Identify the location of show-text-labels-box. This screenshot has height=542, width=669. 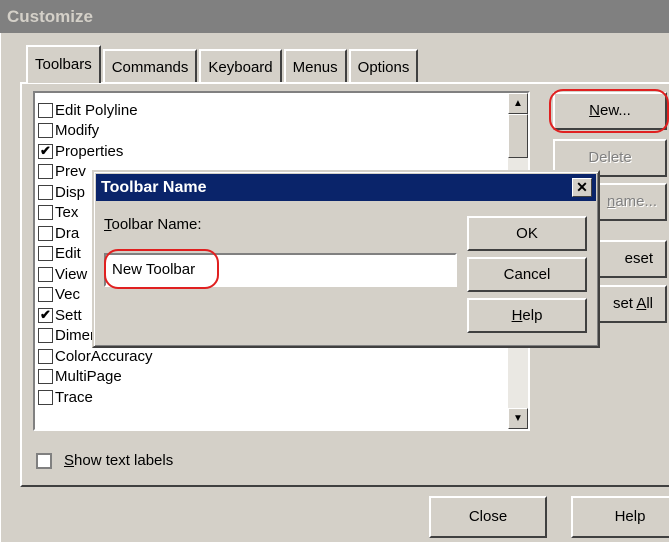
(44, 460).